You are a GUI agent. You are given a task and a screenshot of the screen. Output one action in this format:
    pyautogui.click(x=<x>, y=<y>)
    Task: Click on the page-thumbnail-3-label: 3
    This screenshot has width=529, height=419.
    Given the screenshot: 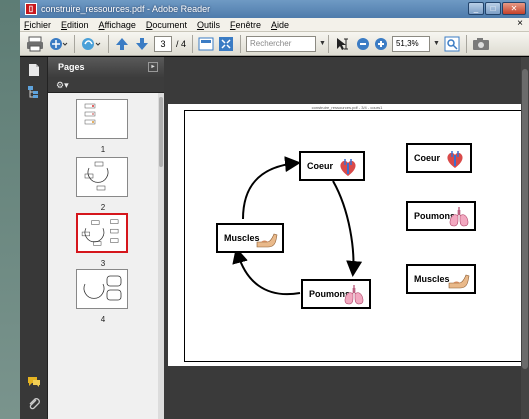 What is the action you would take?
    pyautogui.click(x=103, y=263)
    